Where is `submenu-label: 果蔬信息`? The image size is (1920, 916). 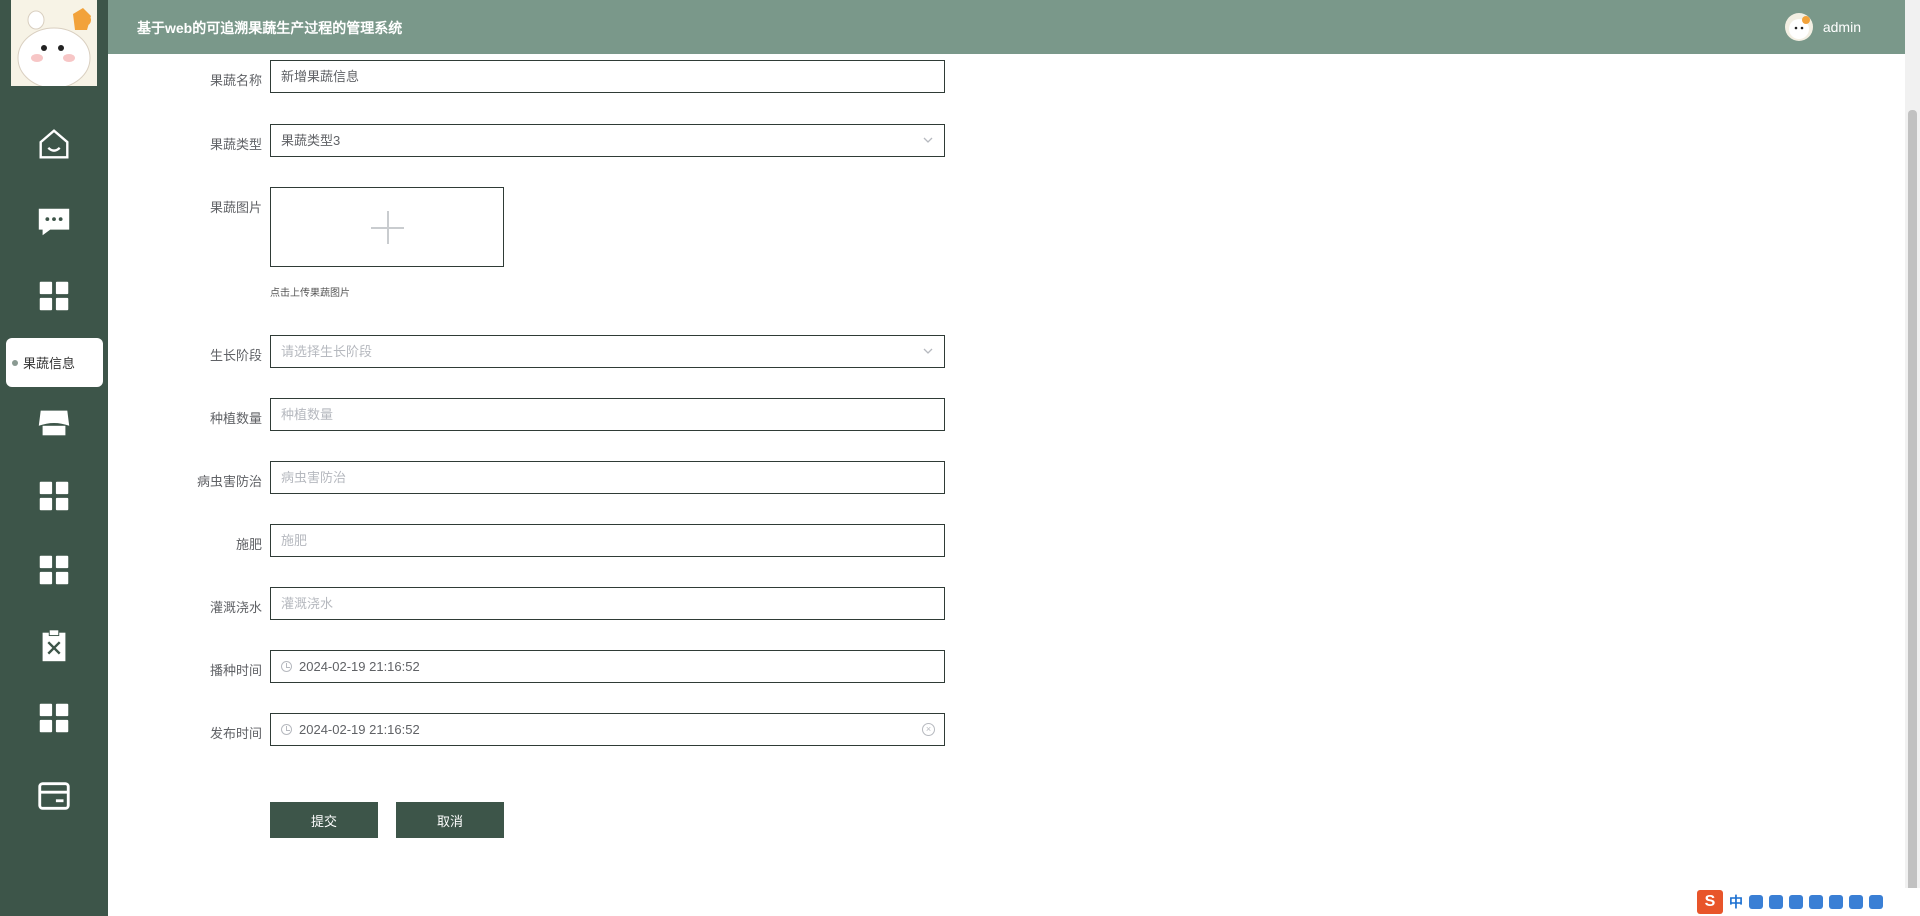
submenu-label: 果蔬信息 is located at coordinates (49, 363).